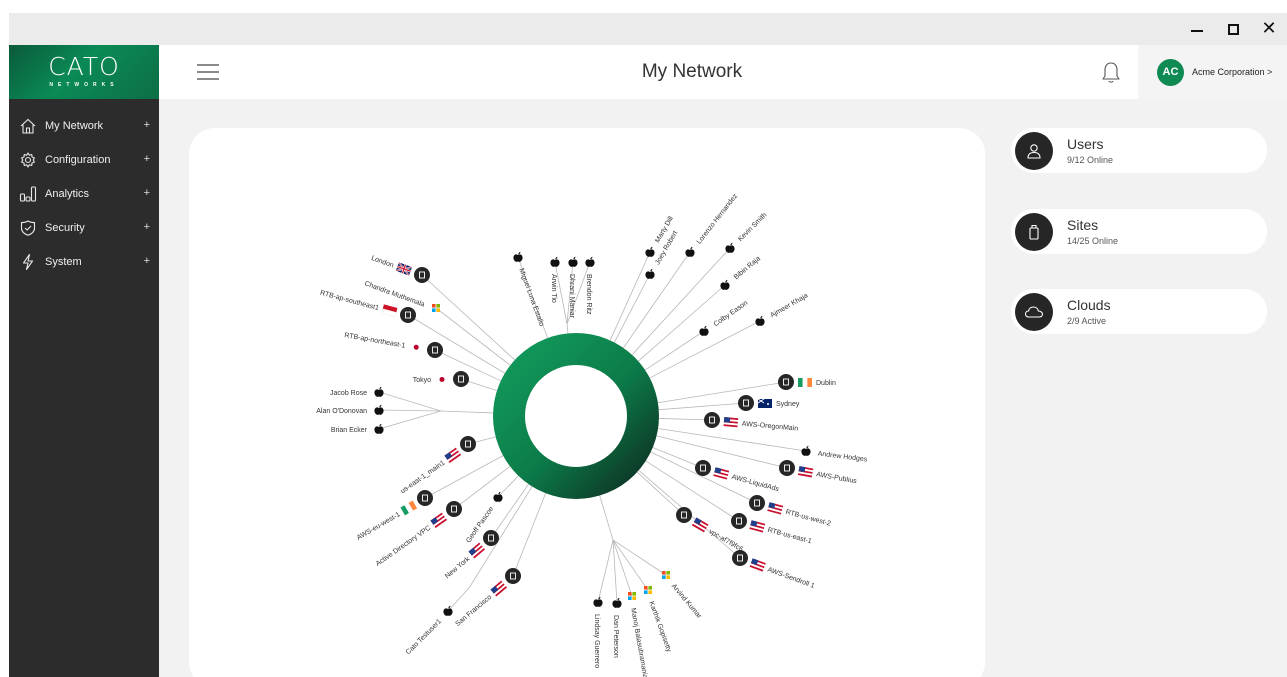 This screenshot has width=1287, height=677. I want to click on network-node-label-group: AWS-LiquidAds, so click(746, 480).